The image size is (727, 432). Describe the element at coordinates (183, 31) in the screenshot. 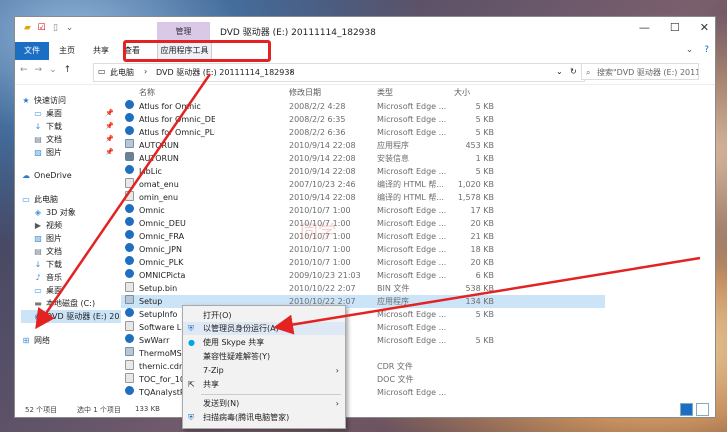

I see `manage-tab-header: 管理` at that location.